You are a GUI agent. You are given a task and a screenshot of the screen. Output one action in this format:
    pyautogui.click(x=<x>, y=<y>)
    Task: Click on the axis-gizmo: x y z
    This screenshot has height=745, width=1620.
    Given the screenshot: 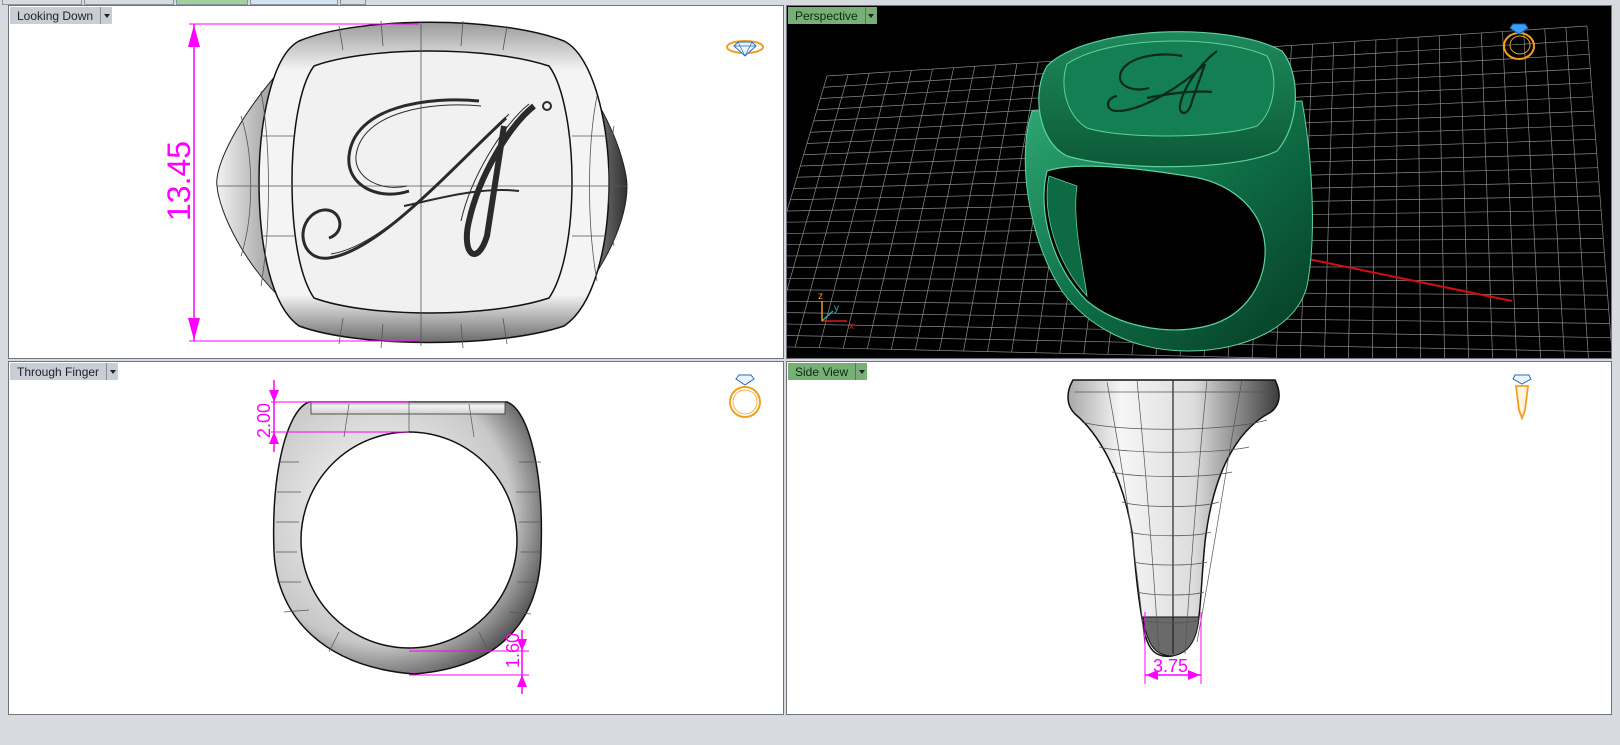 What is the action you would take?
    pyautogui.click(x=836, y=311)
    